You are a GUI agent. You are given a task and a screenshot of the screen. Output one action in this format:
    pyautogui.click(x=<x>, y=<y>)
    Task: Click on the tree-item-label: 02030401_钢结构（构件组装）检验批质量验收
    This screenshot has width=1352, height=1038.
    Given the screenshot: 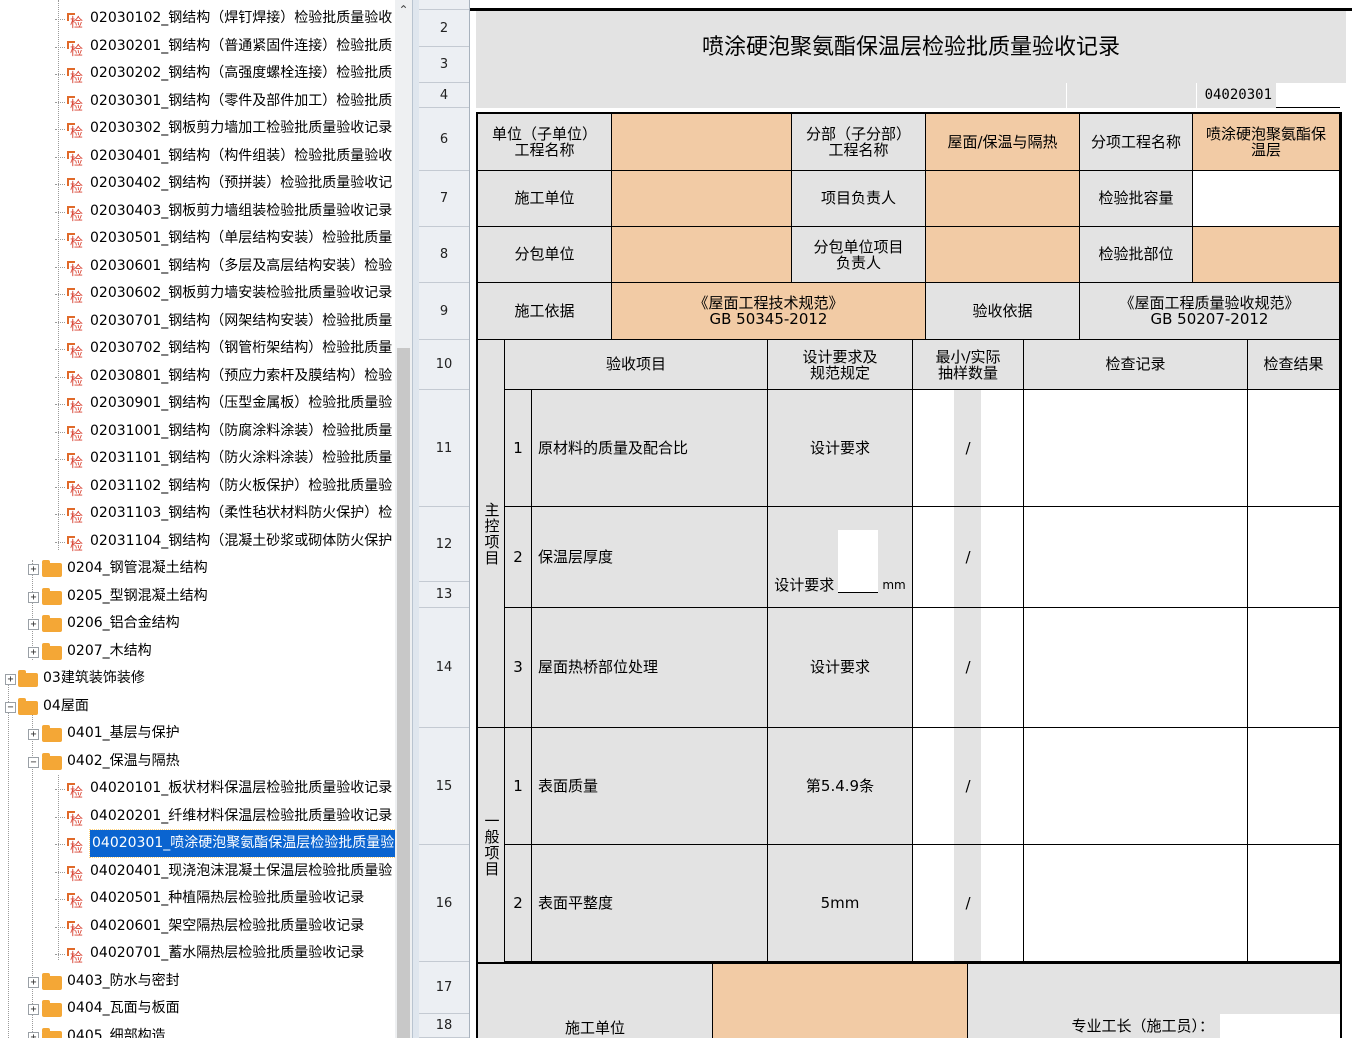 What is the action you would take?
    pyautogui.click(x=241, y=156)
    